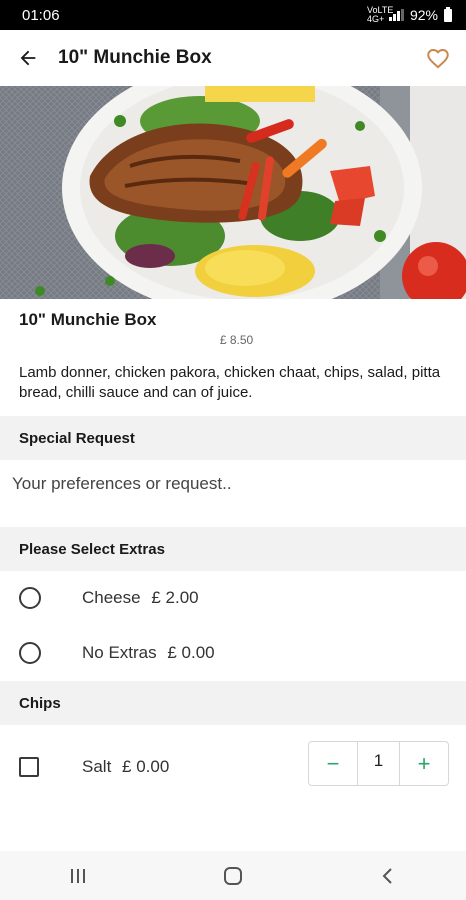 This screenshot has height=900, width=466. What do you see at coordinates (41, 15) in the screenshot?
I see `status-time: 01:06` at bounding box center [41, 15].